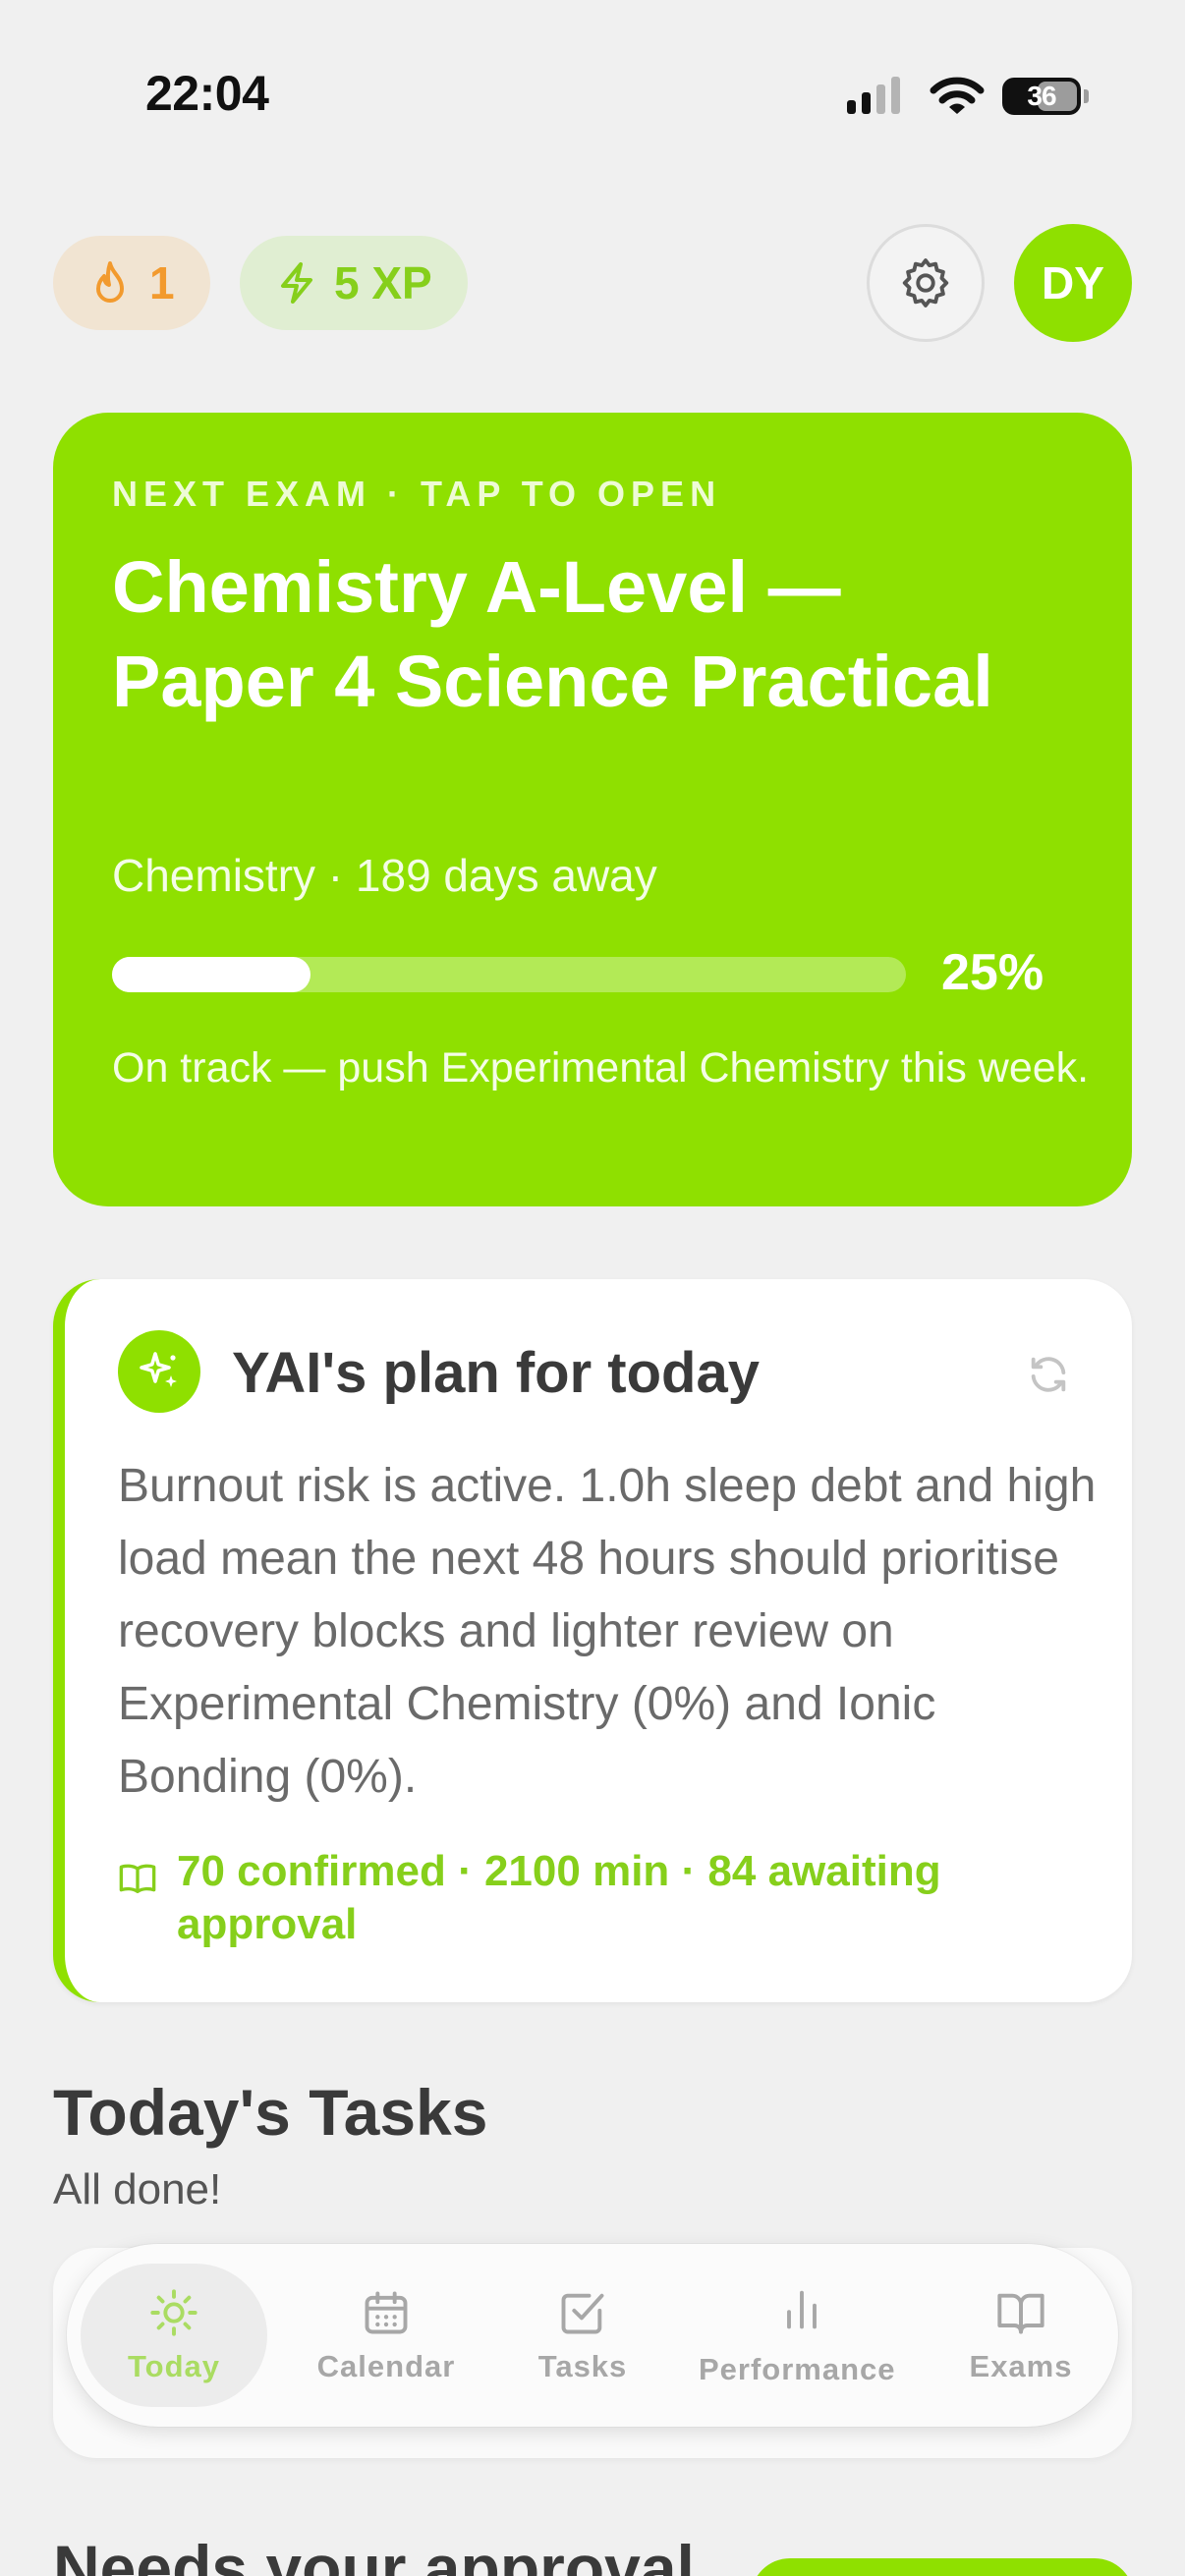 Image resolution: width=1185 pixels, height=2576 pixels. Describe the element at coordinates (1021, 2313) in the screenshot. I see `open-book-icon` at that location.